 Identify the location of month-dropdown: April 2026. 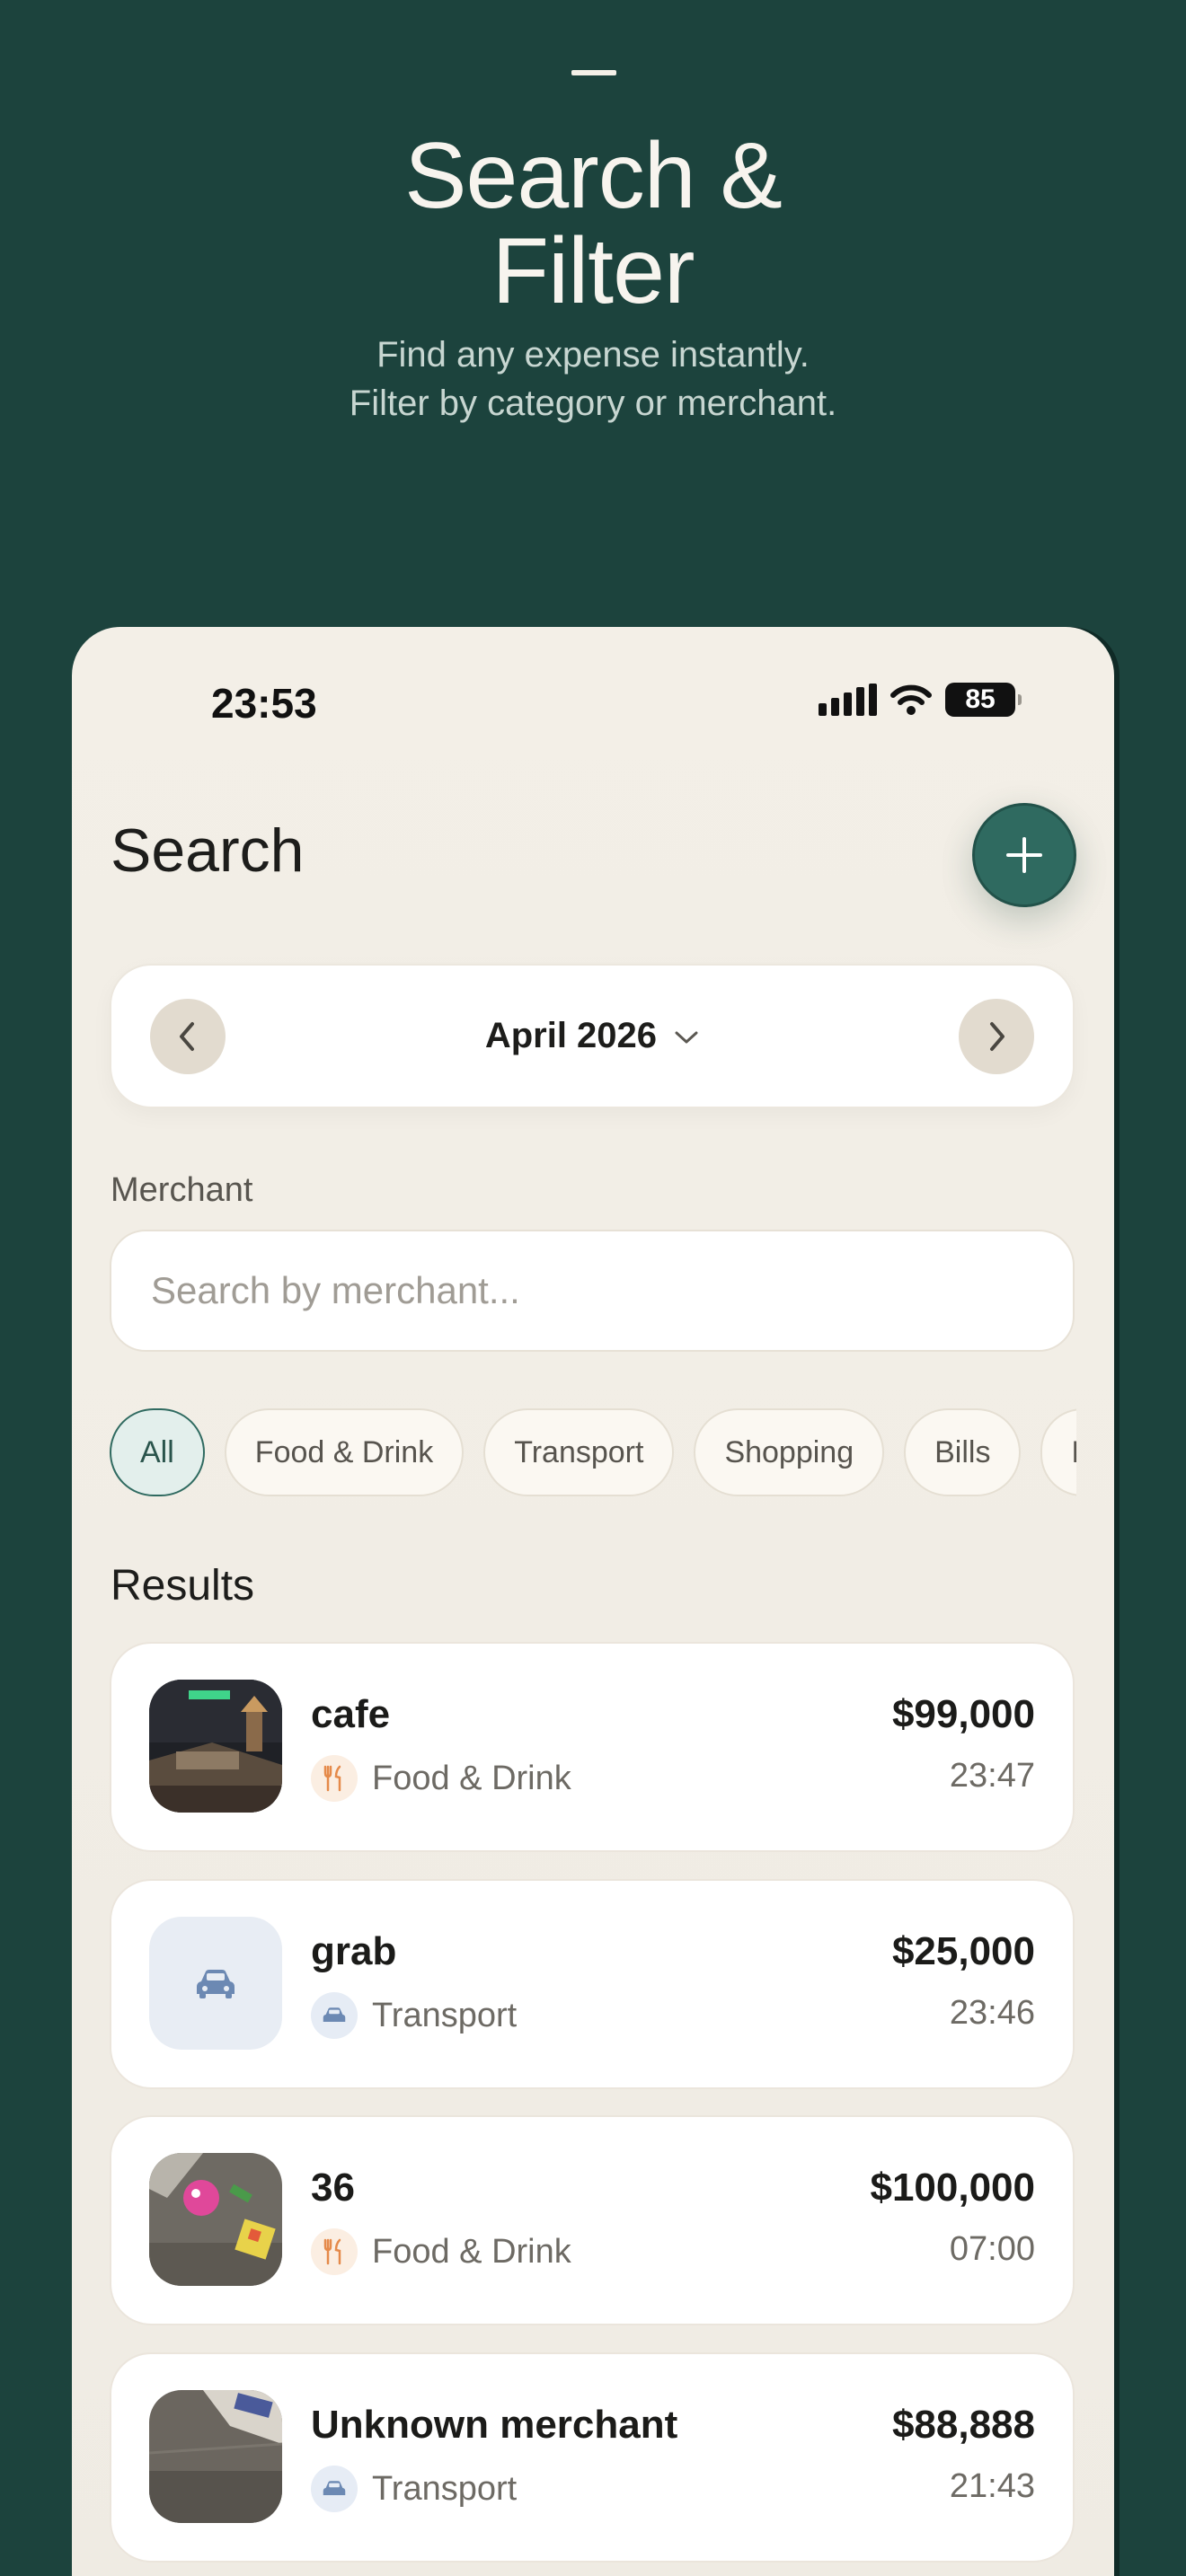
(592, 1036).